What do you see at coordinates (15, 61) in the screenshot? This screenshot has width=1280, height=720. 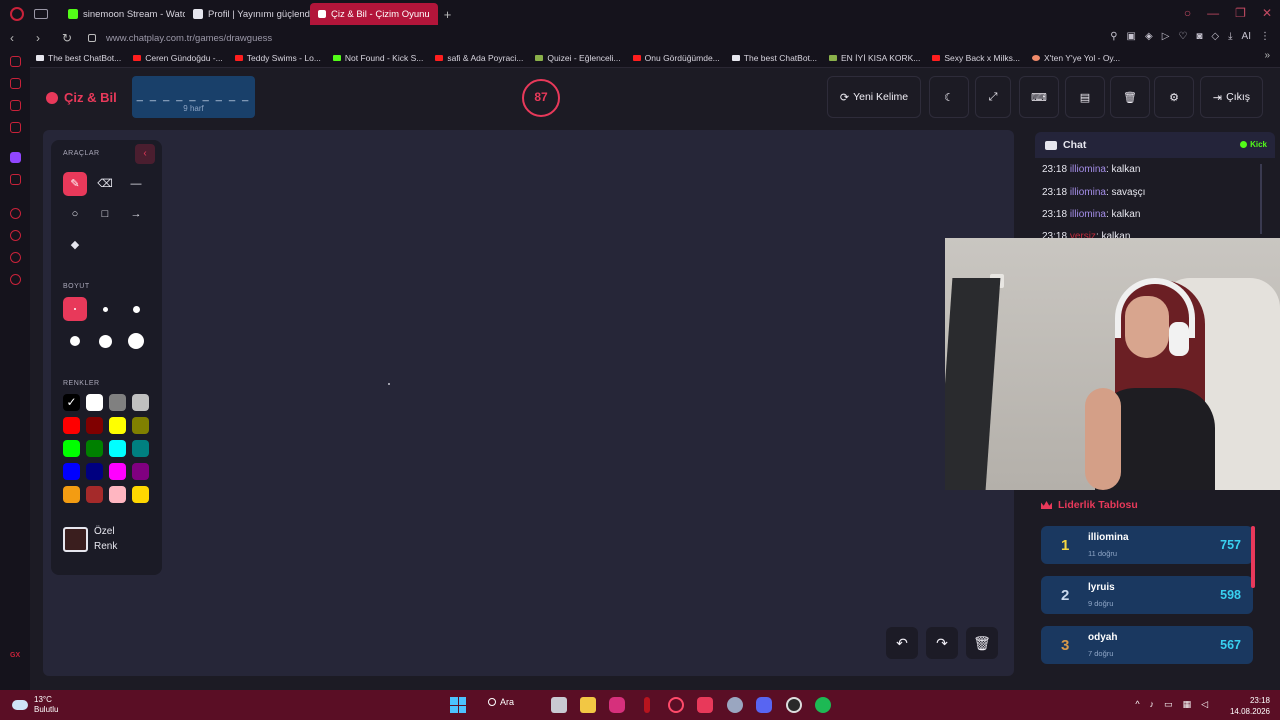 I see `sidebar-shop-icon` at bounding box center [15, 61].